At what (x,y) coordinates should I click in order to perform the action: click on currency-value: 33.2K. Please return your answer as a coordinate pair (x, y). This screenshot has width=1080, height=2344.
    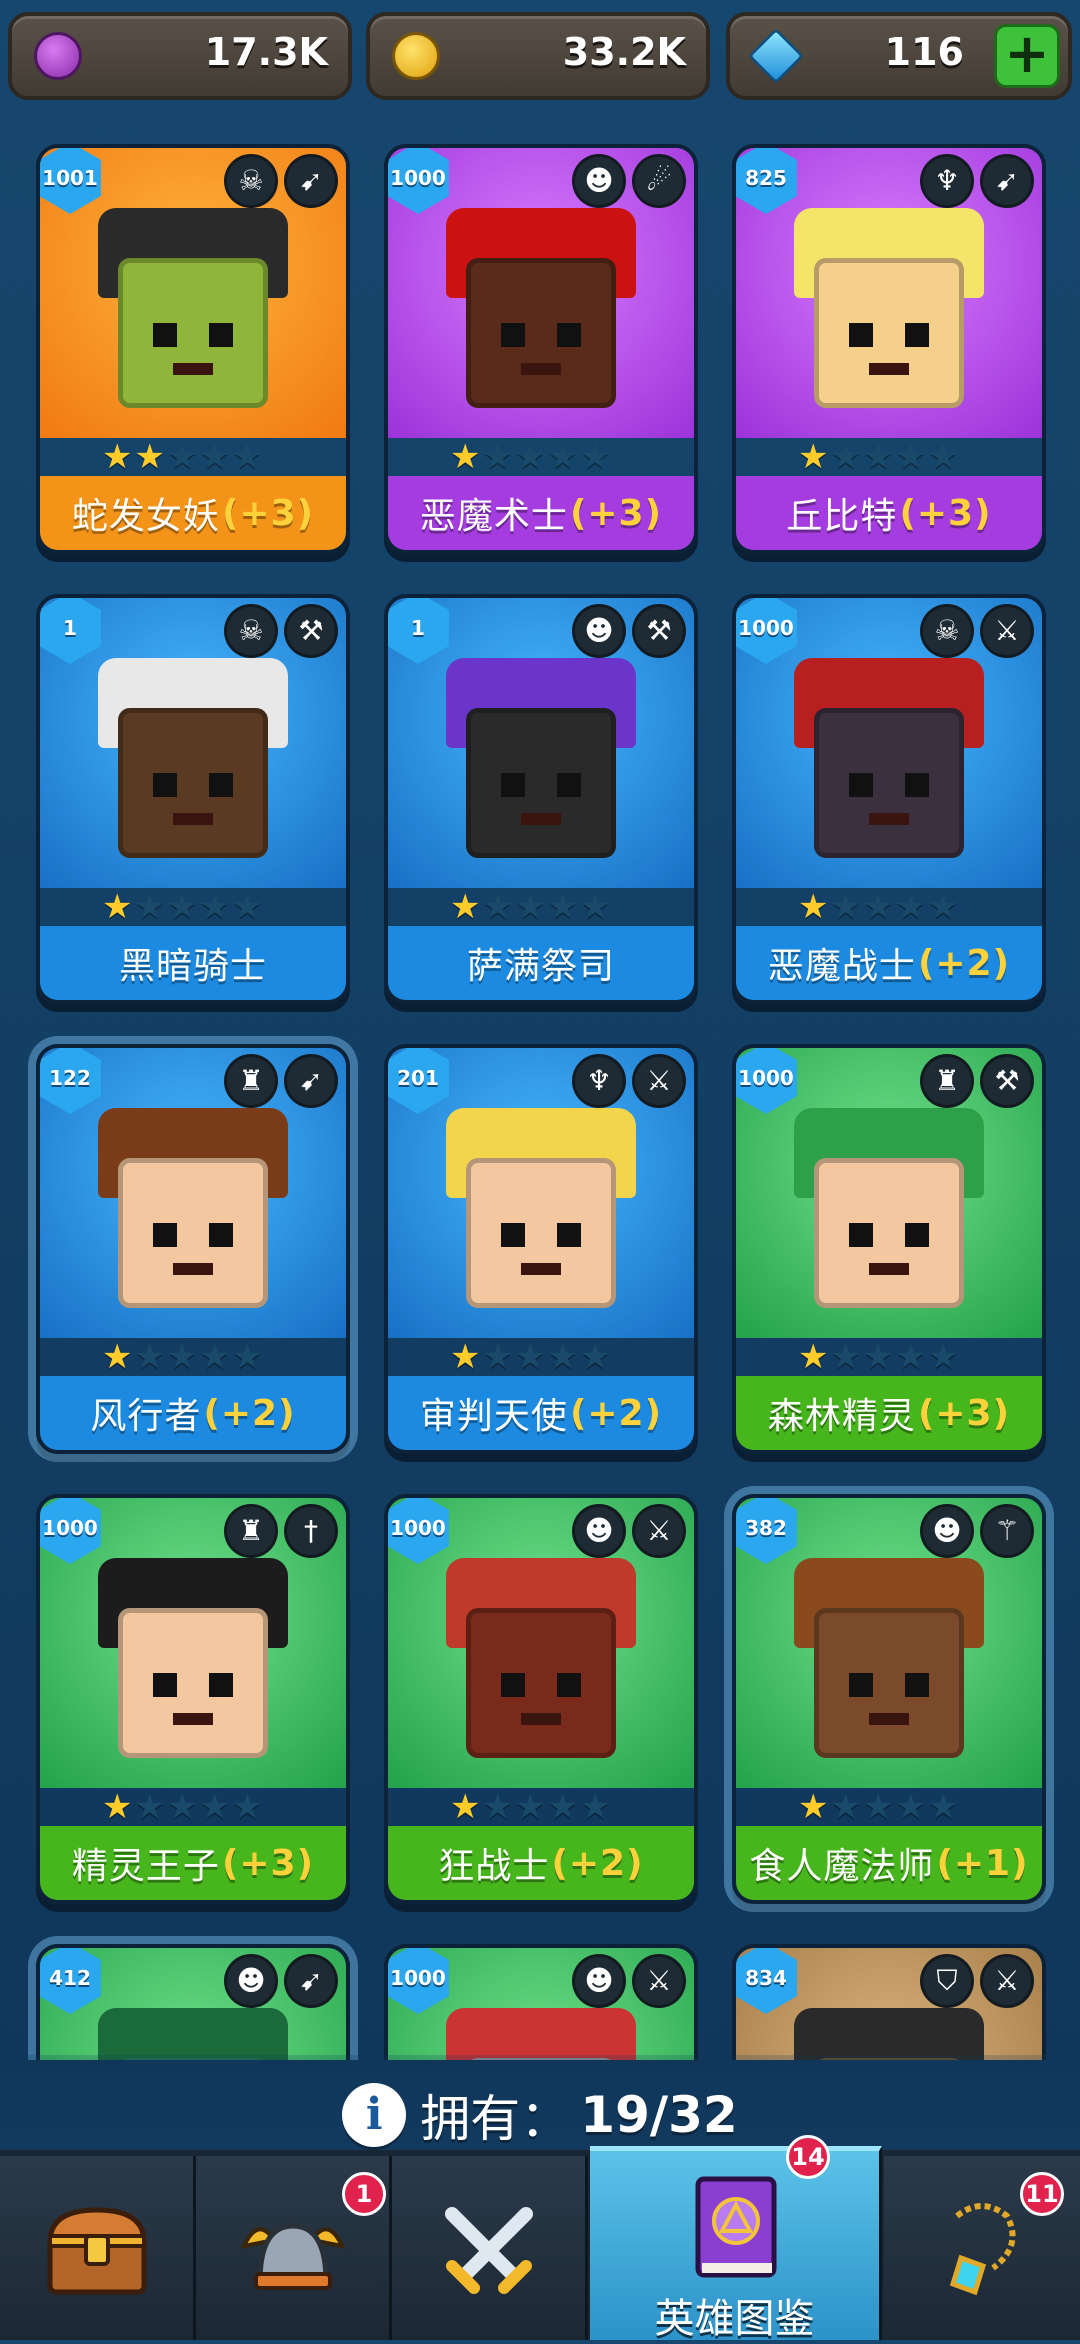
    Looking at the image, I should click on (624, 52).